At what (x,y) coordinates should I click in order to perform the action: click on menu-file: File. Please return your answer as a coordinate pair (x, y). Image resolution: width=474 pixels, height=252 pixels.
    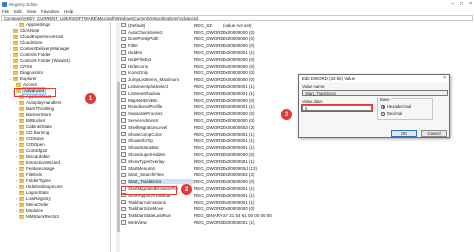
    Looking at the image, I should click on (5, 11).